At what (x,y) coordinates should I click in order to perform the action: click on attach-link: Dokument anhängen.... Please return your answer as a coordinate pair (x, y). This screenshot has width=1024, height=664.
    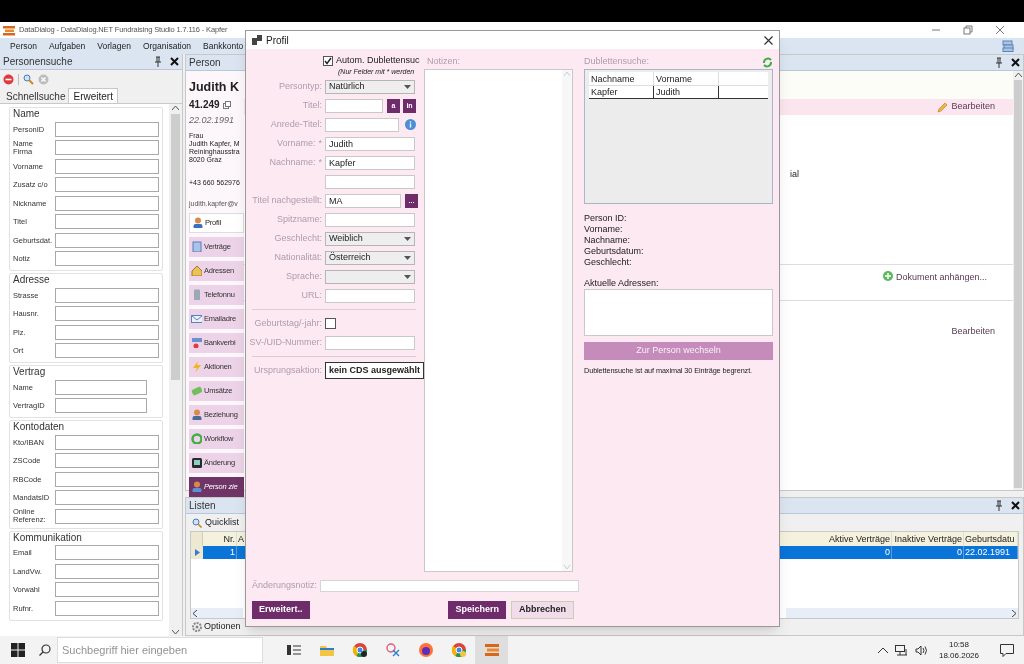
    Looking at the image, I should click on (941, 278).